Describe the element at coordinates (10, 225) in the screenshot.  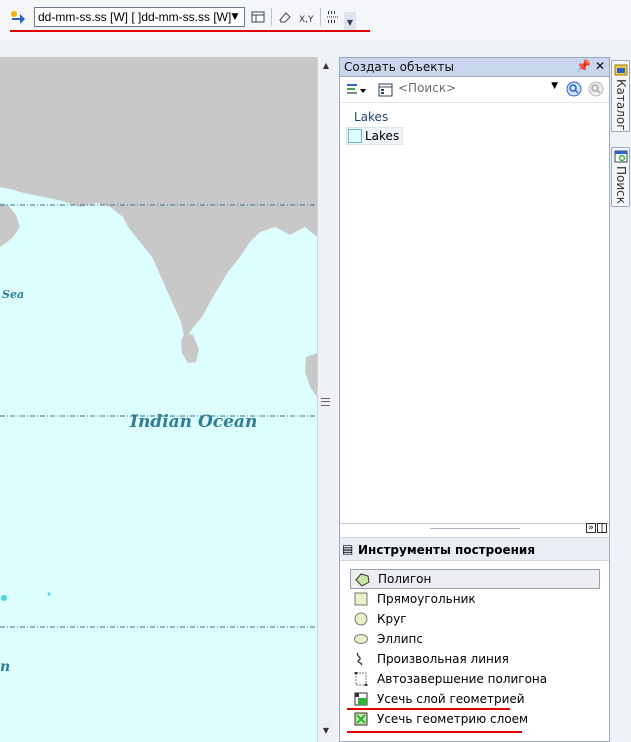
I see `land-west` at that location.